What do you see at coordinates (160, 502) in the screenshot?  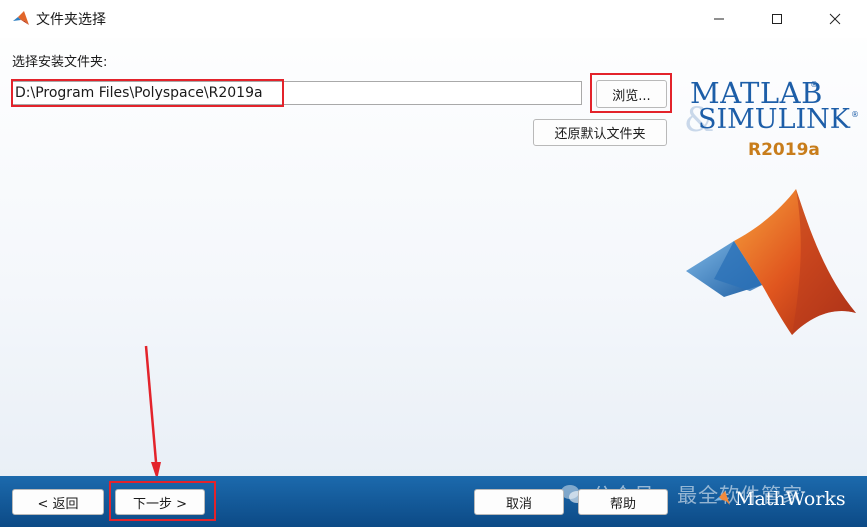 I see `next-button: 下一步 >` at bounding box center [160, 502].